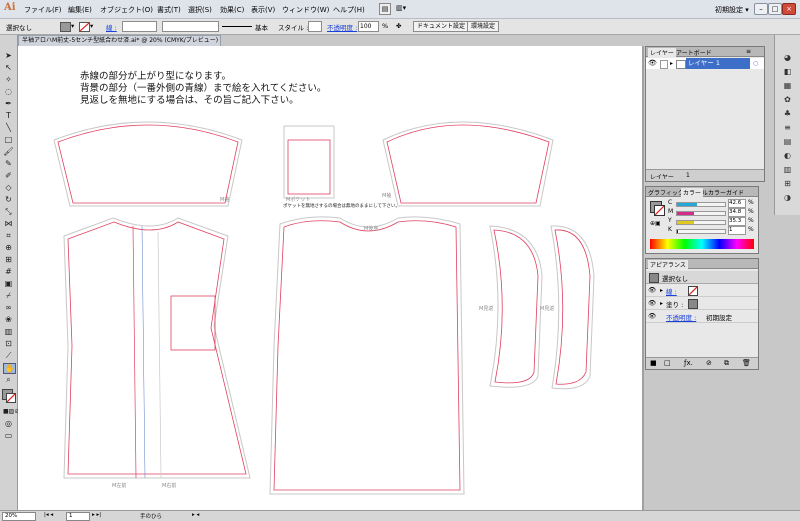 The image size is (800, 521). Describe the element at coordinates (8, 199) in the screenshot. I see `rotate-tool-icon: ↻` at that location.